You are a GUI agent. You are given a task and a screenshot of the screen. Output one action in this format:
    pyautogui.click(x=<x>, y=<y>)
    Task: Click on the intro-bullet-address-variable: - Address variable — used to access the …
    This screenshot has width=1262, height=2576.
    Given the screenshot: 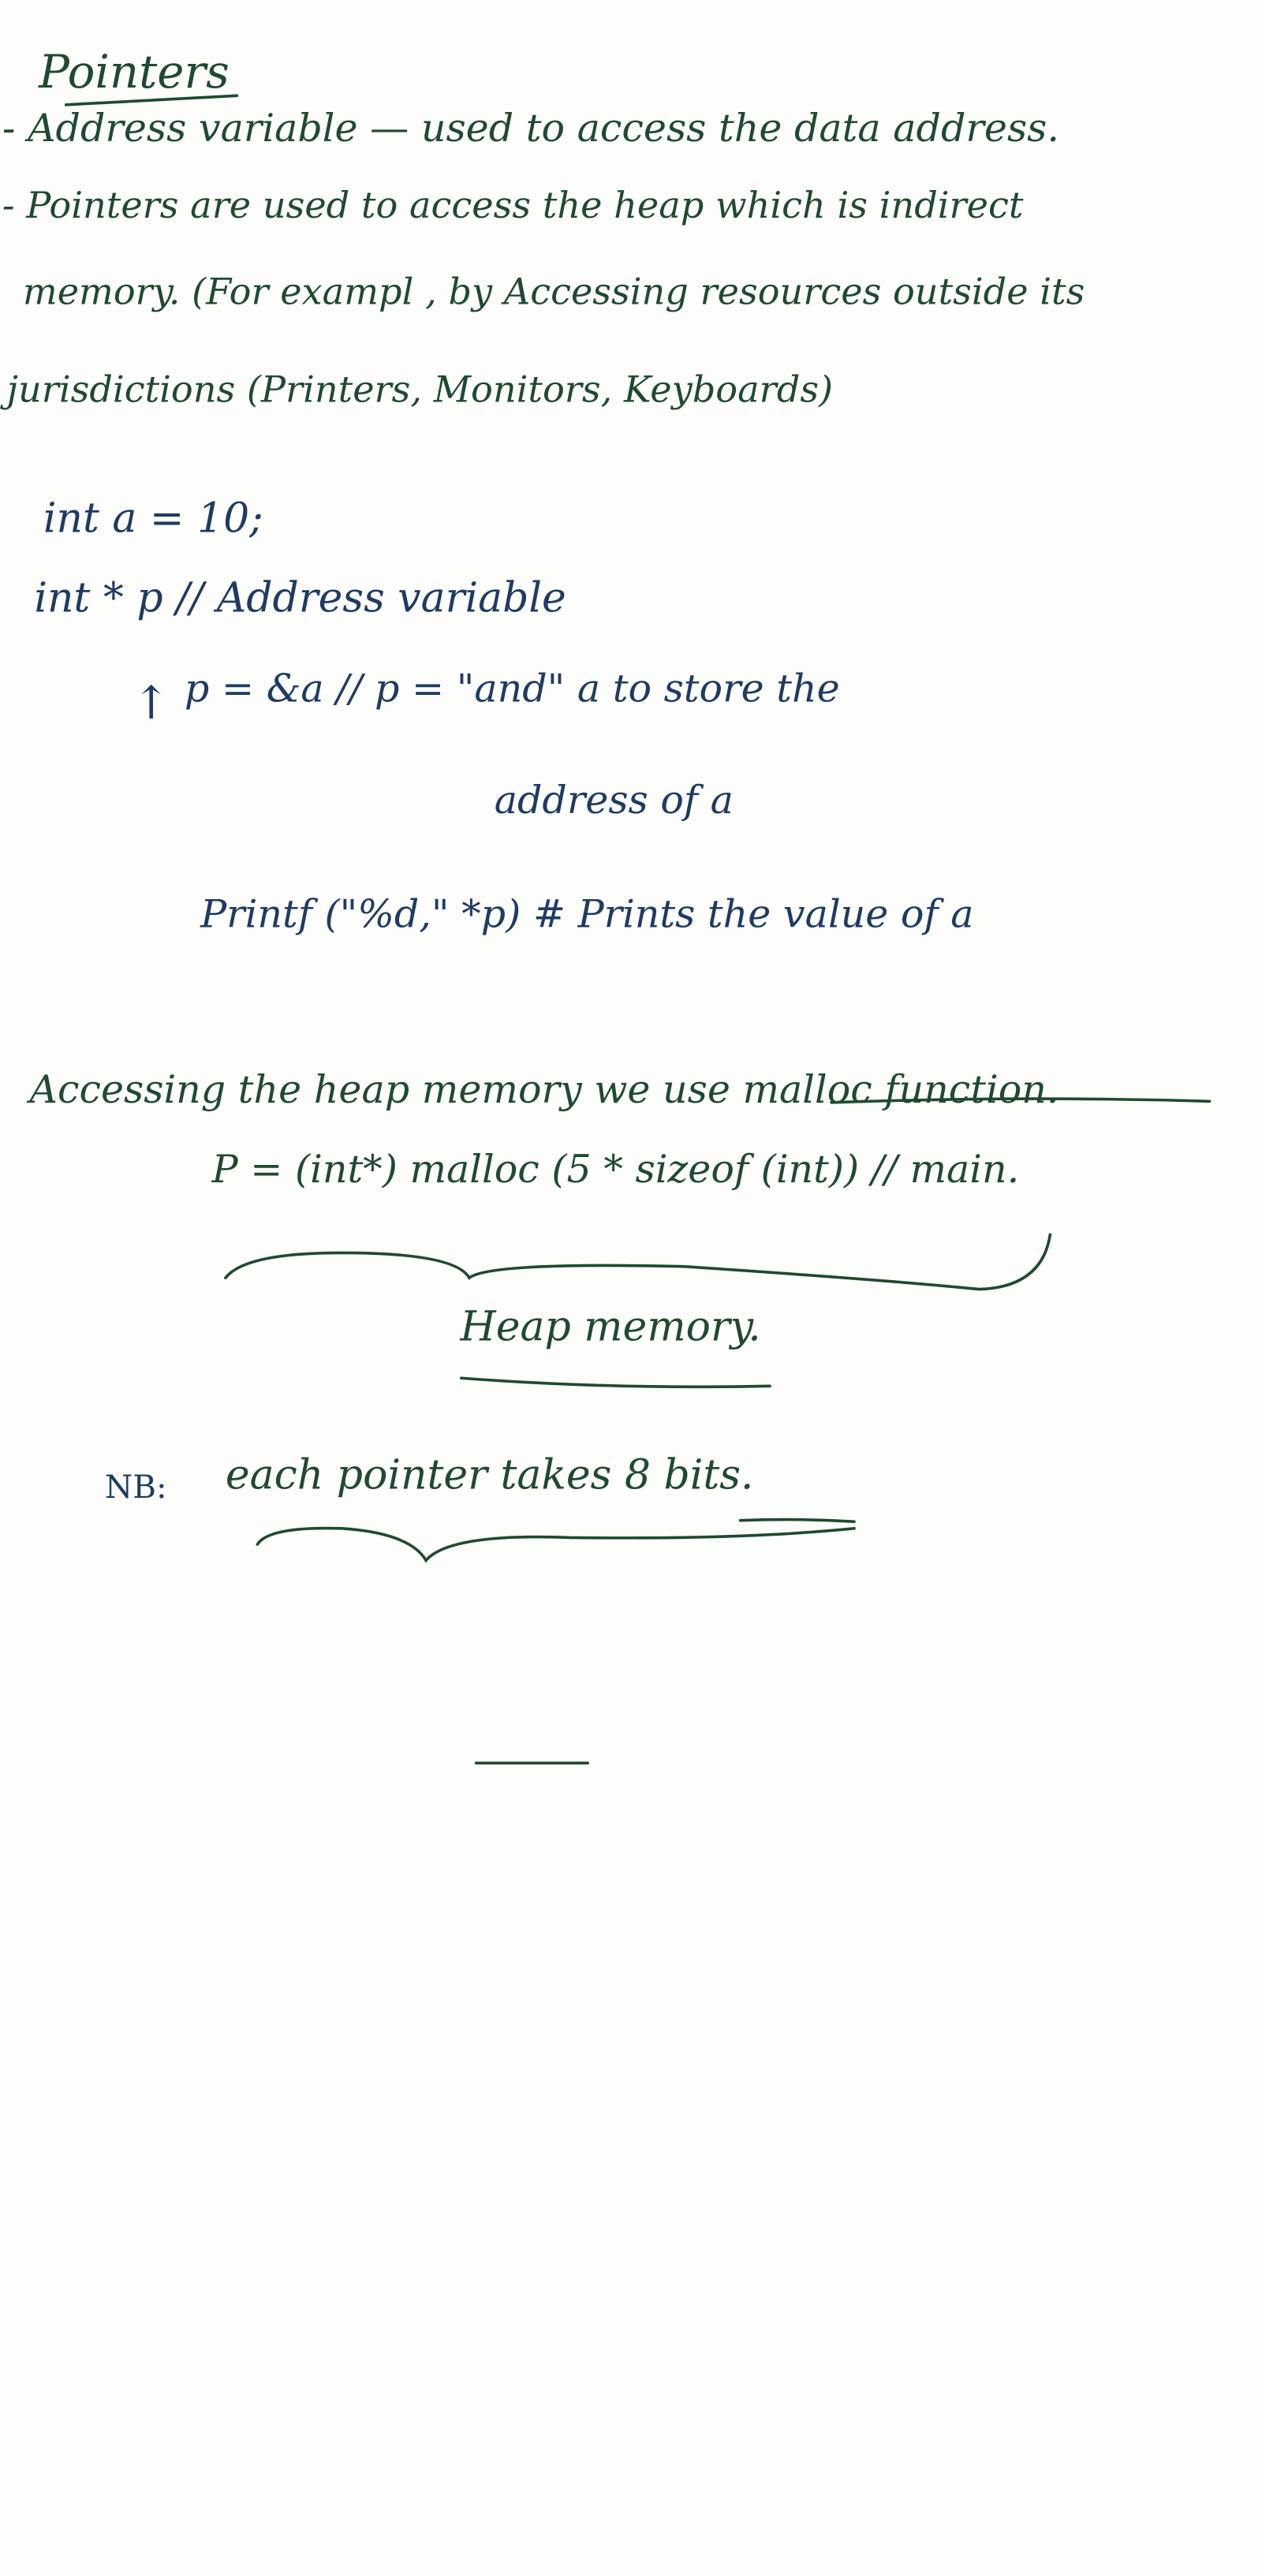 What is the action you would take?
    pyautogui.click(x=530, y=129)
    